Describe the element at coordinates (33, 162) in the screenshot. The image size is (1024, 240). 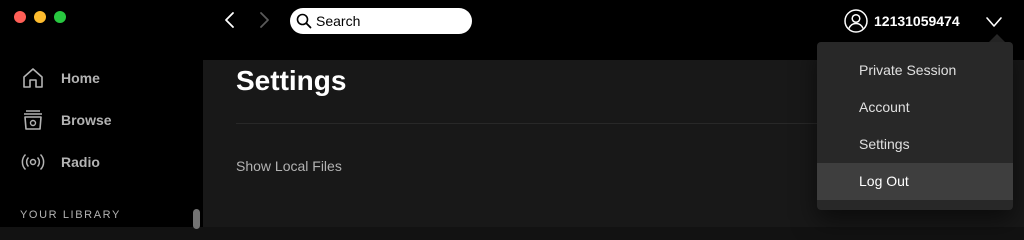
I see `radio-icon` at that location.